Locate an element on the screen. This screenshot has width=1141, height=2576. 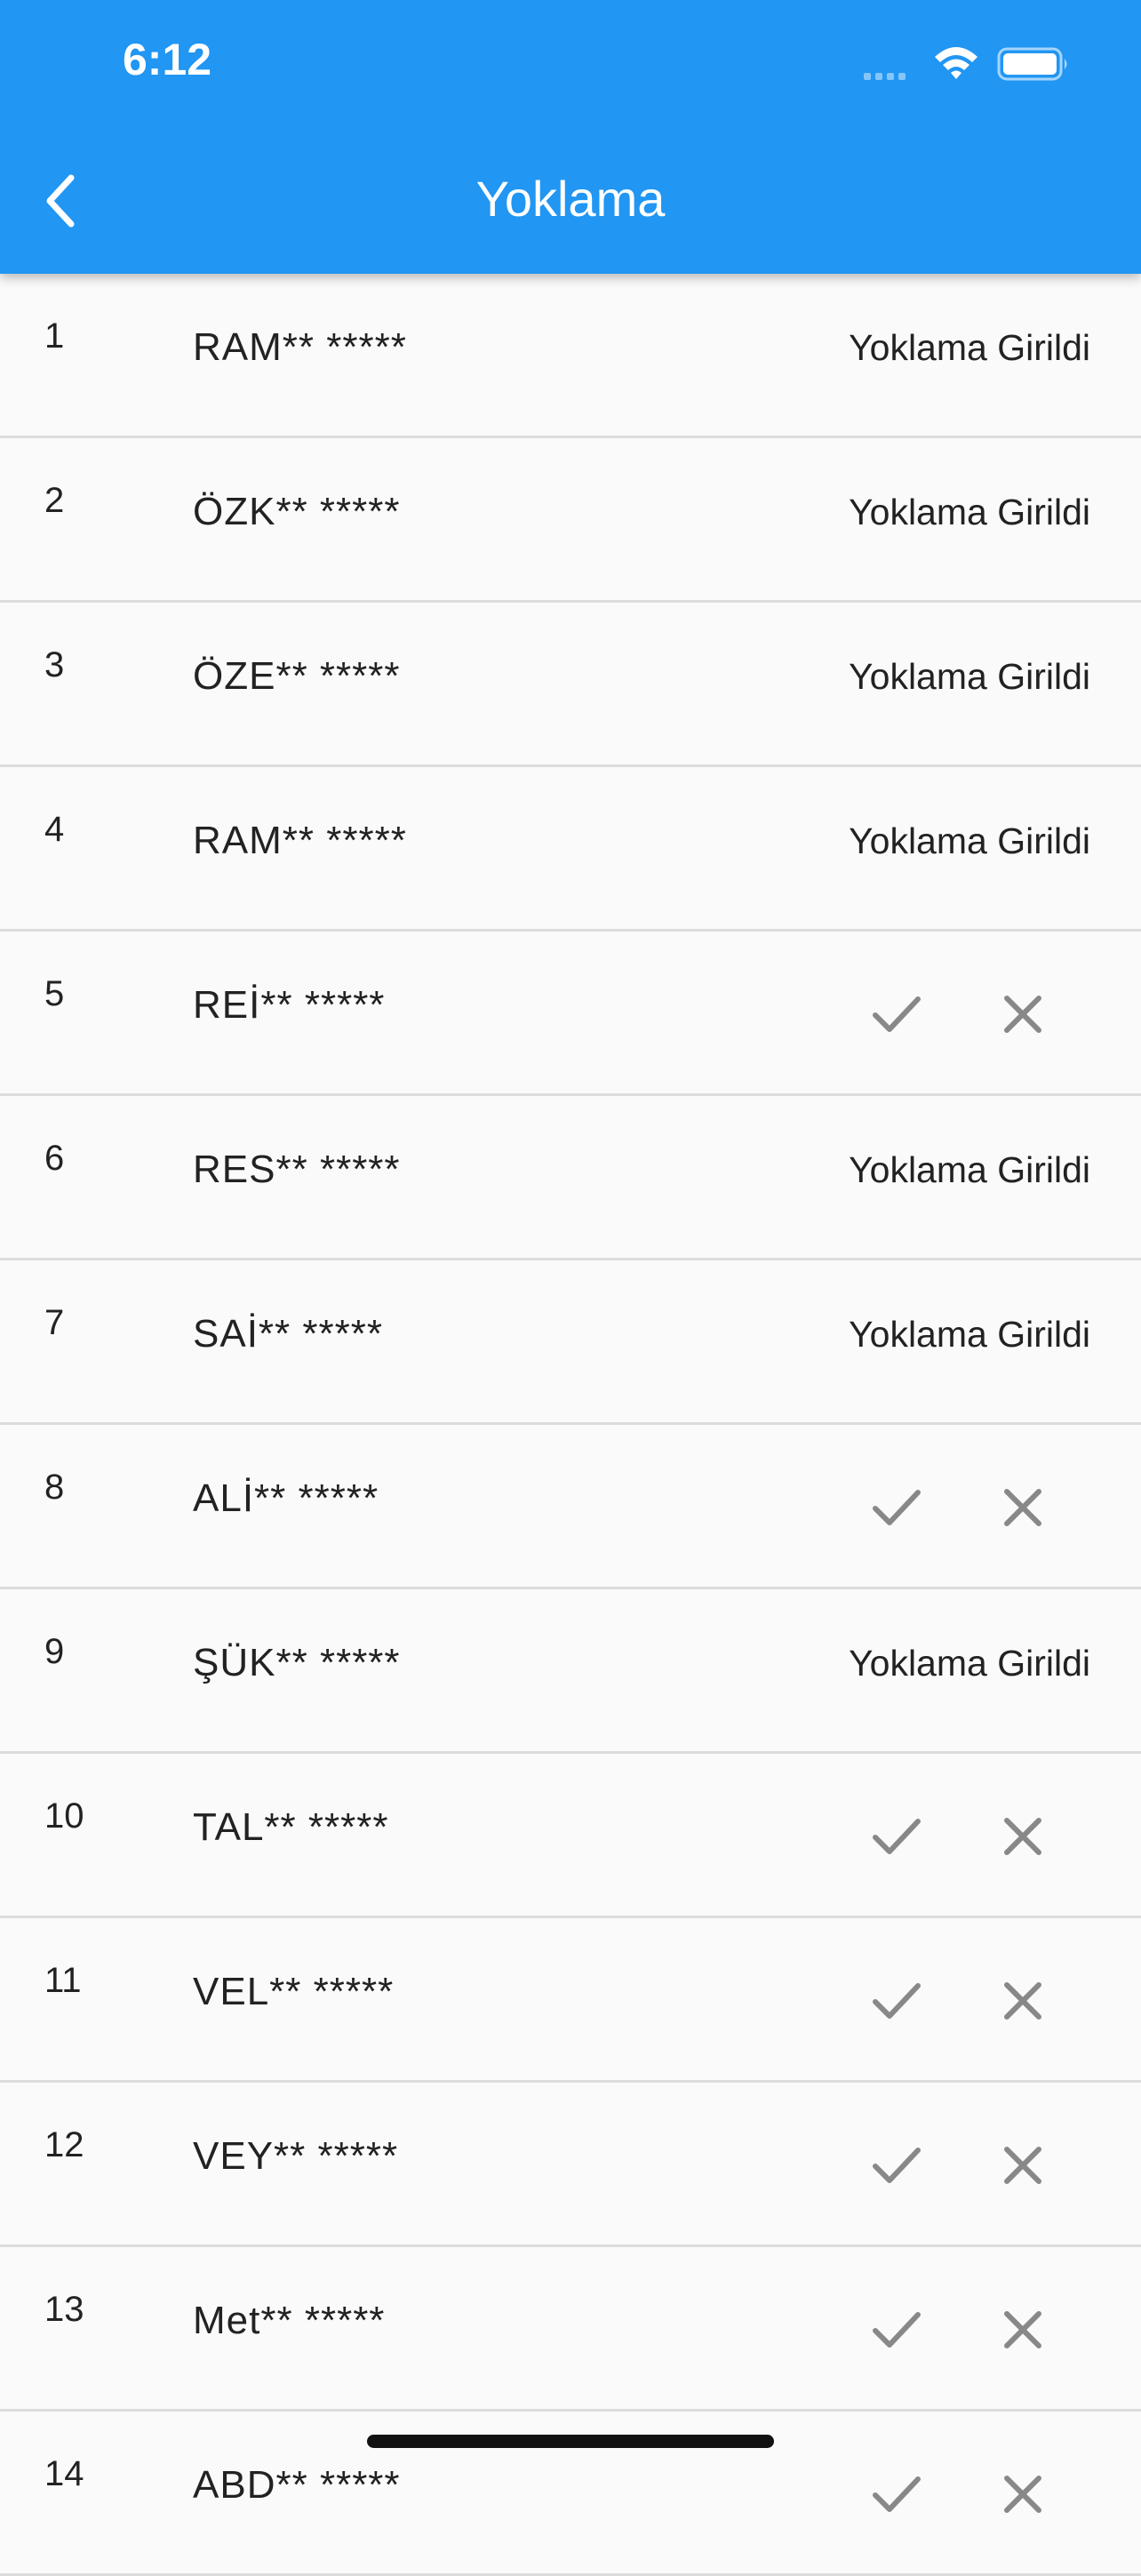
student-name: ÖZE** ***** is located at coordinates (297, 676).